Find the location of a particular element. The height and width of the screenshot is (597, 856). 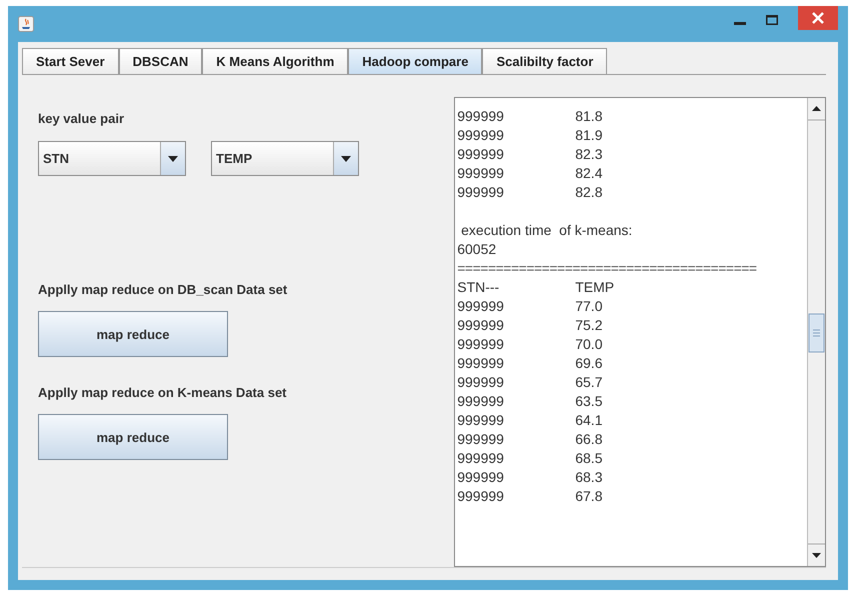

output-cell: 82.8 is located at coordinates (588, 192).